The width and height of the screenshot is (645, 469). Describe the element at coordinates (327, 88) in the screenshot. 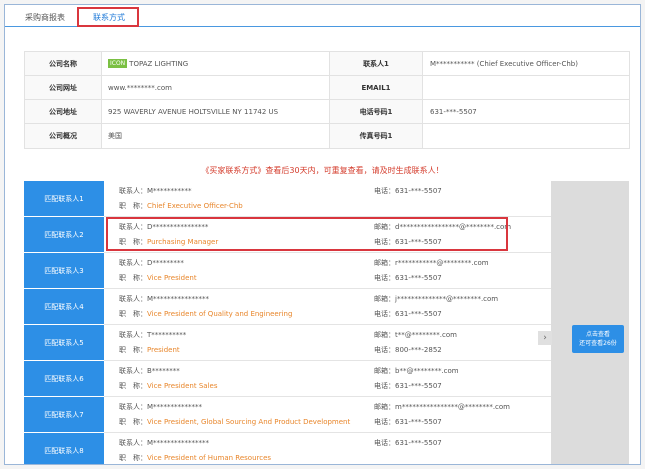

I see `company-row-website: 公司网址 www.********.com EMAIL1` at that location.